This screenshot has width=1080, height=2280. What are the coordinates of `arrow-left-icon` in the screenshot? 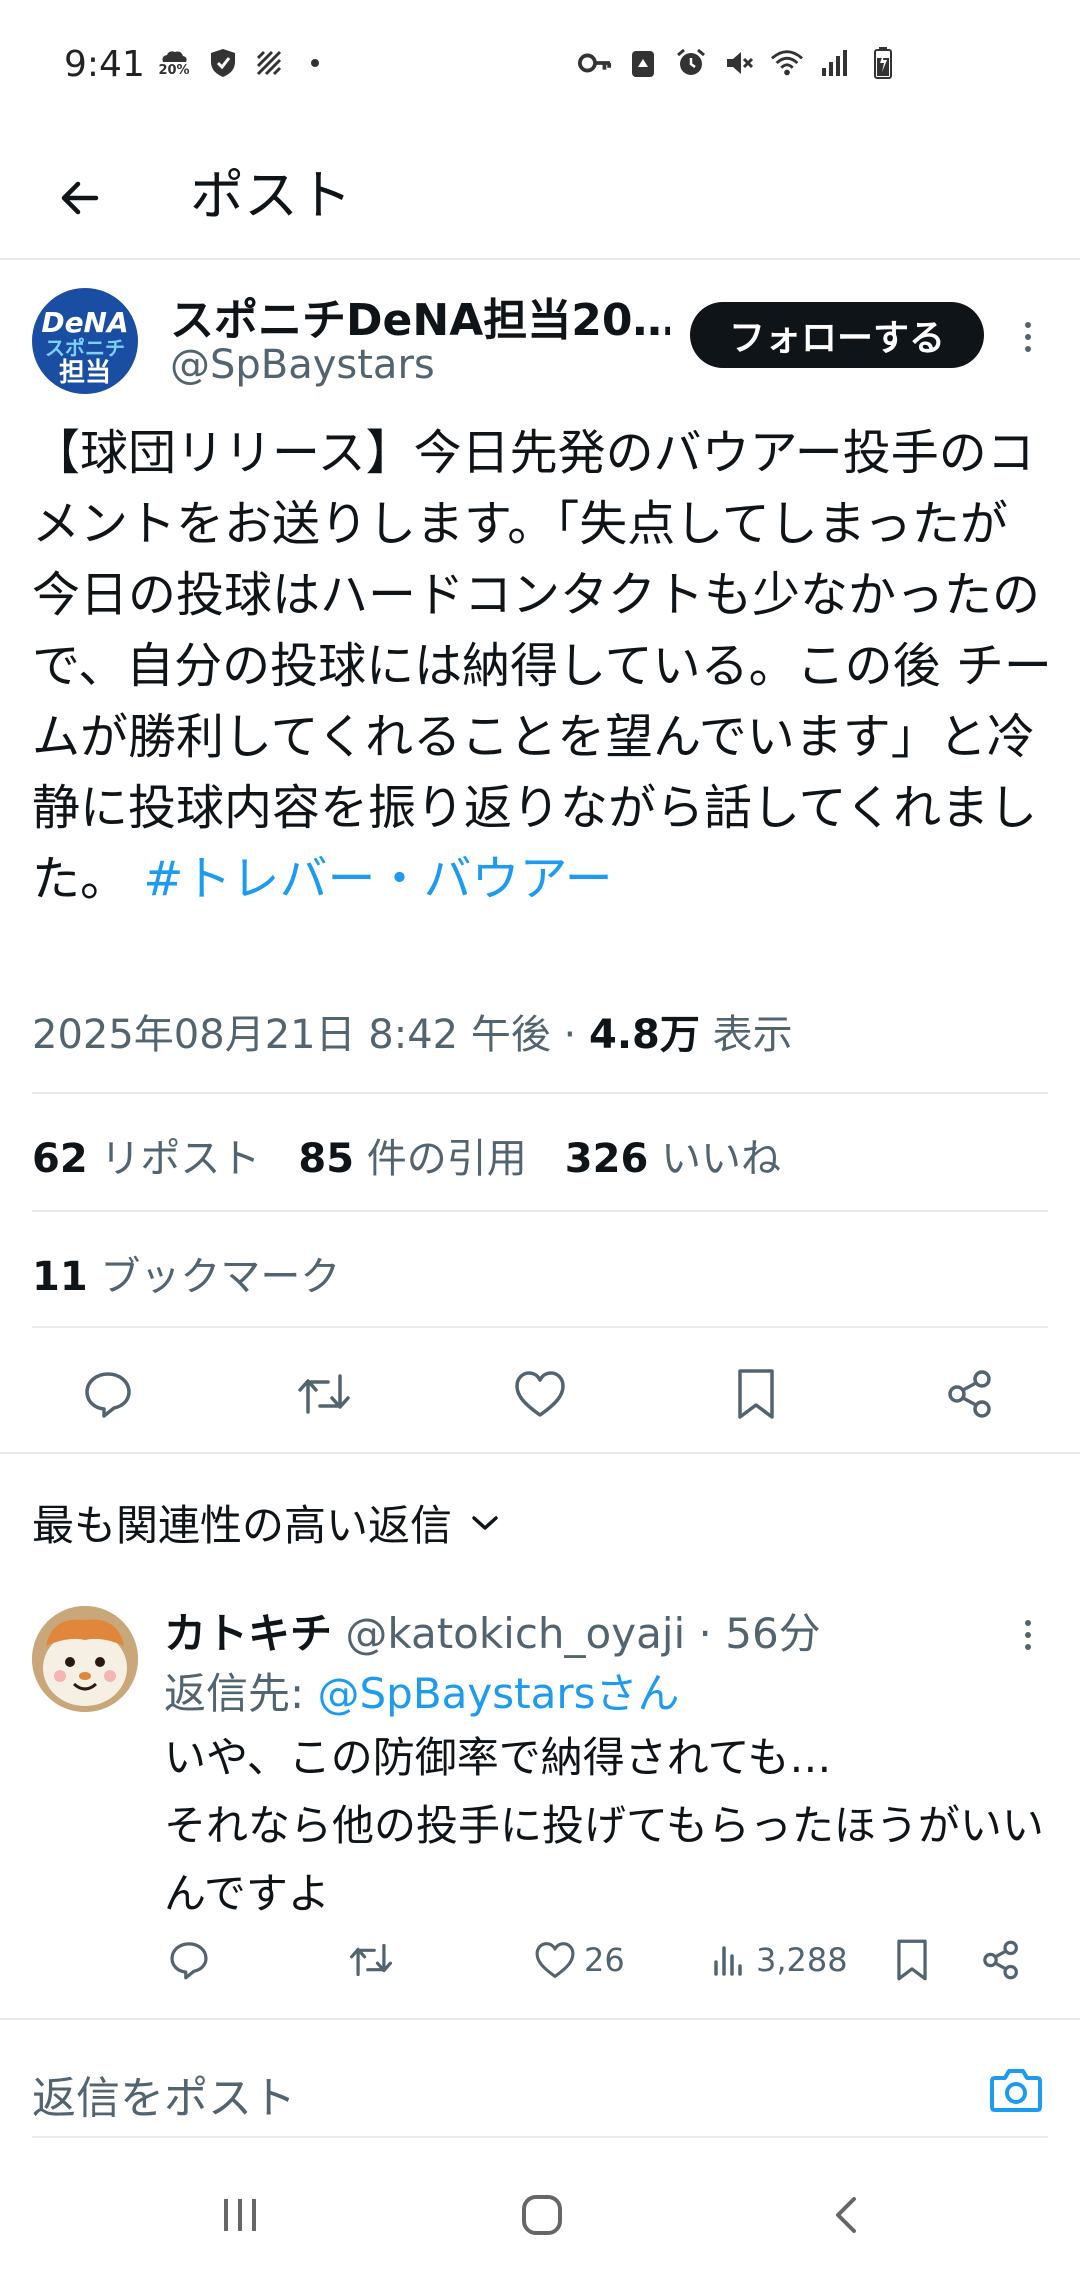 It's located at (80, 198).